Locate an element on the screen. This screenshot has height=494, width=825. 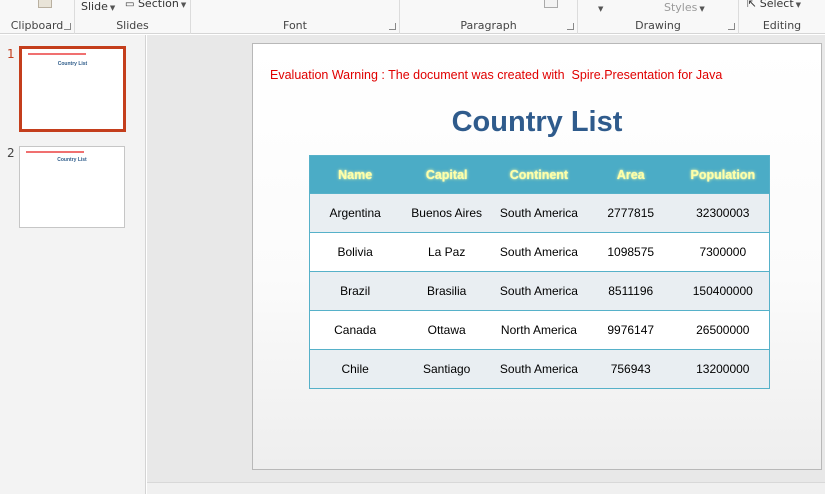
clipboard-group: Clipboard is located at coordinates (37, 17).